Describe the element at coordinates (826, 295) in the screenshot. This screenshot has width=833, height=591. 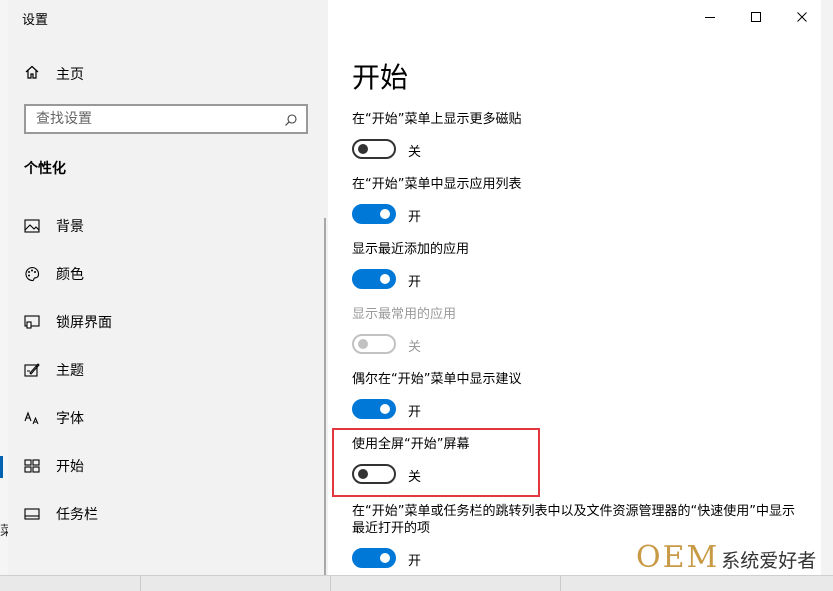
I see `desktop-background-right` at that location.